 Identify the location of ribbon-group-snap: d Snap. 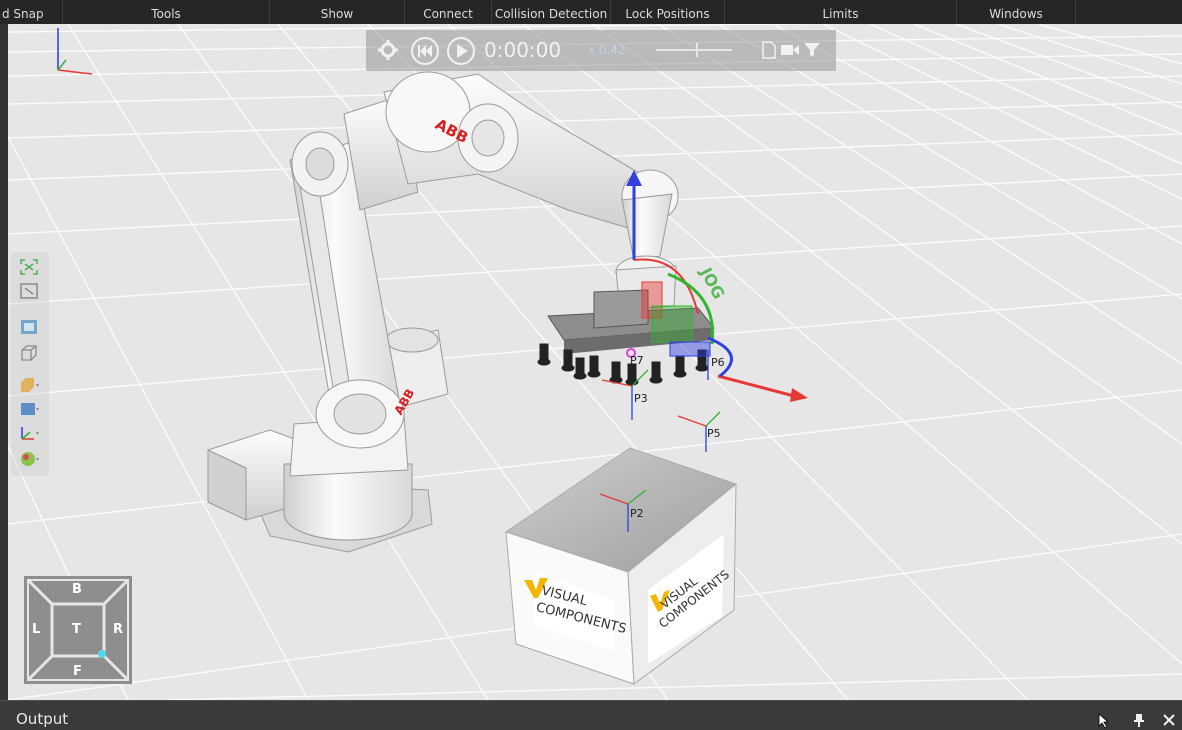
(31, 12).